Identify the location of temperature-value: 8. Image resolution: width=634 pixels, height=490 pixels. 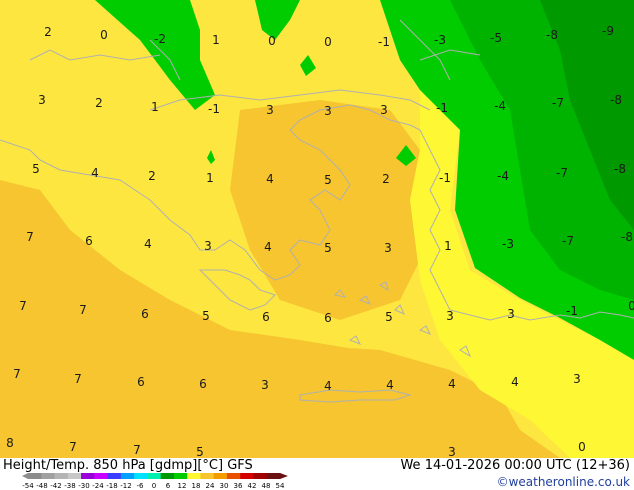
(10, 443).